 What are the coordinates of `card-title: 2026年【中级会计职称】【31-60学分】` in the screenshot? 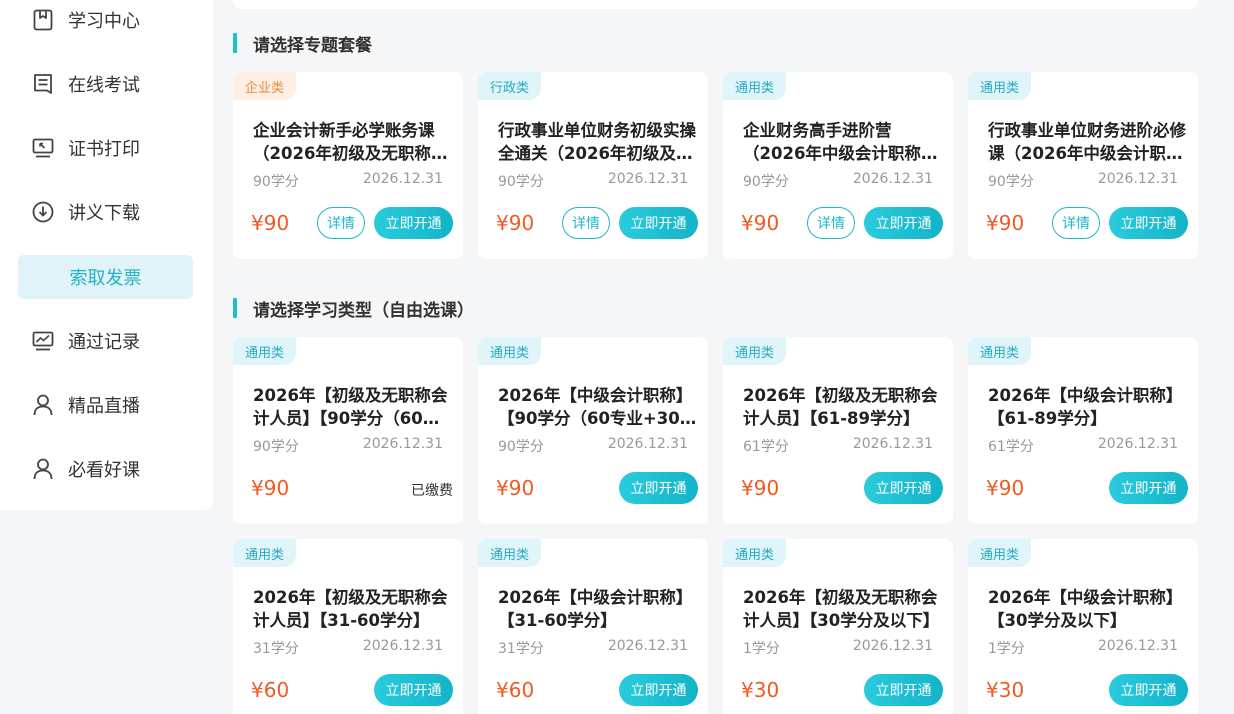 It's located at (595, 609).